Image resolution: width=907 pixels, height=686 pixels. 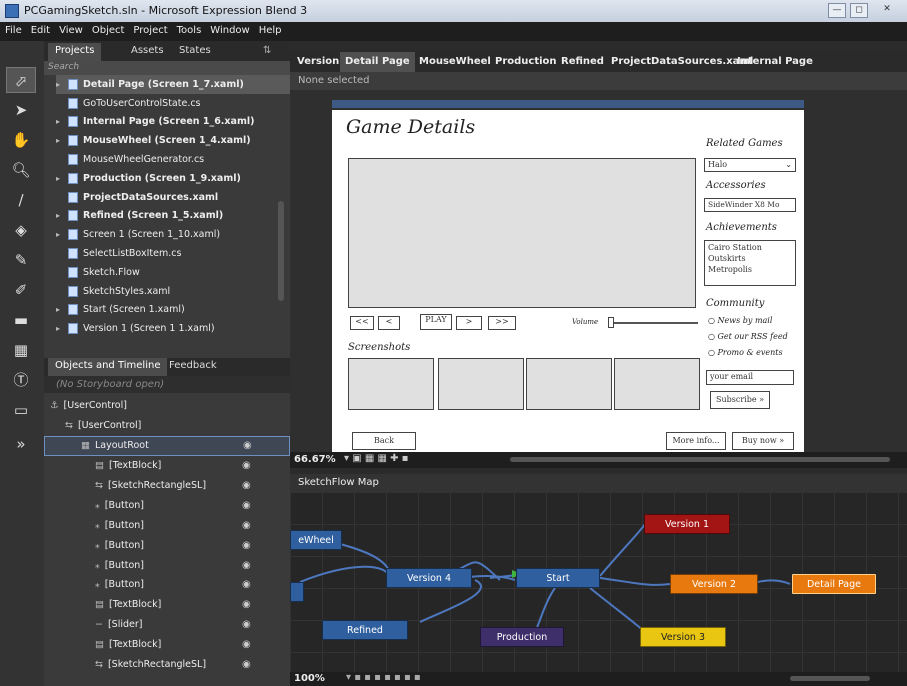 I want to click on buy-now-button: Buy now », so click(x=763, y=441).